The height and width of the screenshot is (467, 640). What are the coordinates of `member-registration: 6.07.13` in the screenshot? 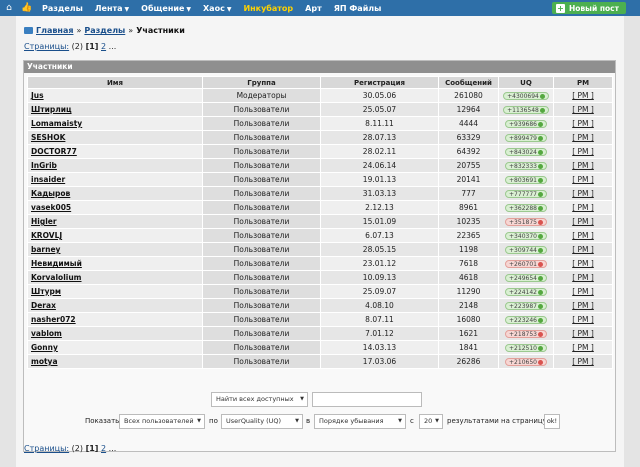 It's located at (379, 235).